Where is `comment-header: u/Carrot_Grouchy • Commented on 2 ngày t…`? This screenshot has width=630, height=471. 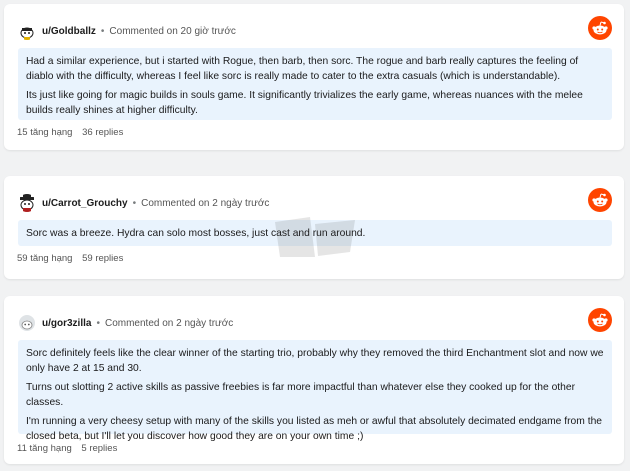
comment-header: u/Carrot_Grouchy • Commented on 2 ngày t… is located at coordinates (143, 203).